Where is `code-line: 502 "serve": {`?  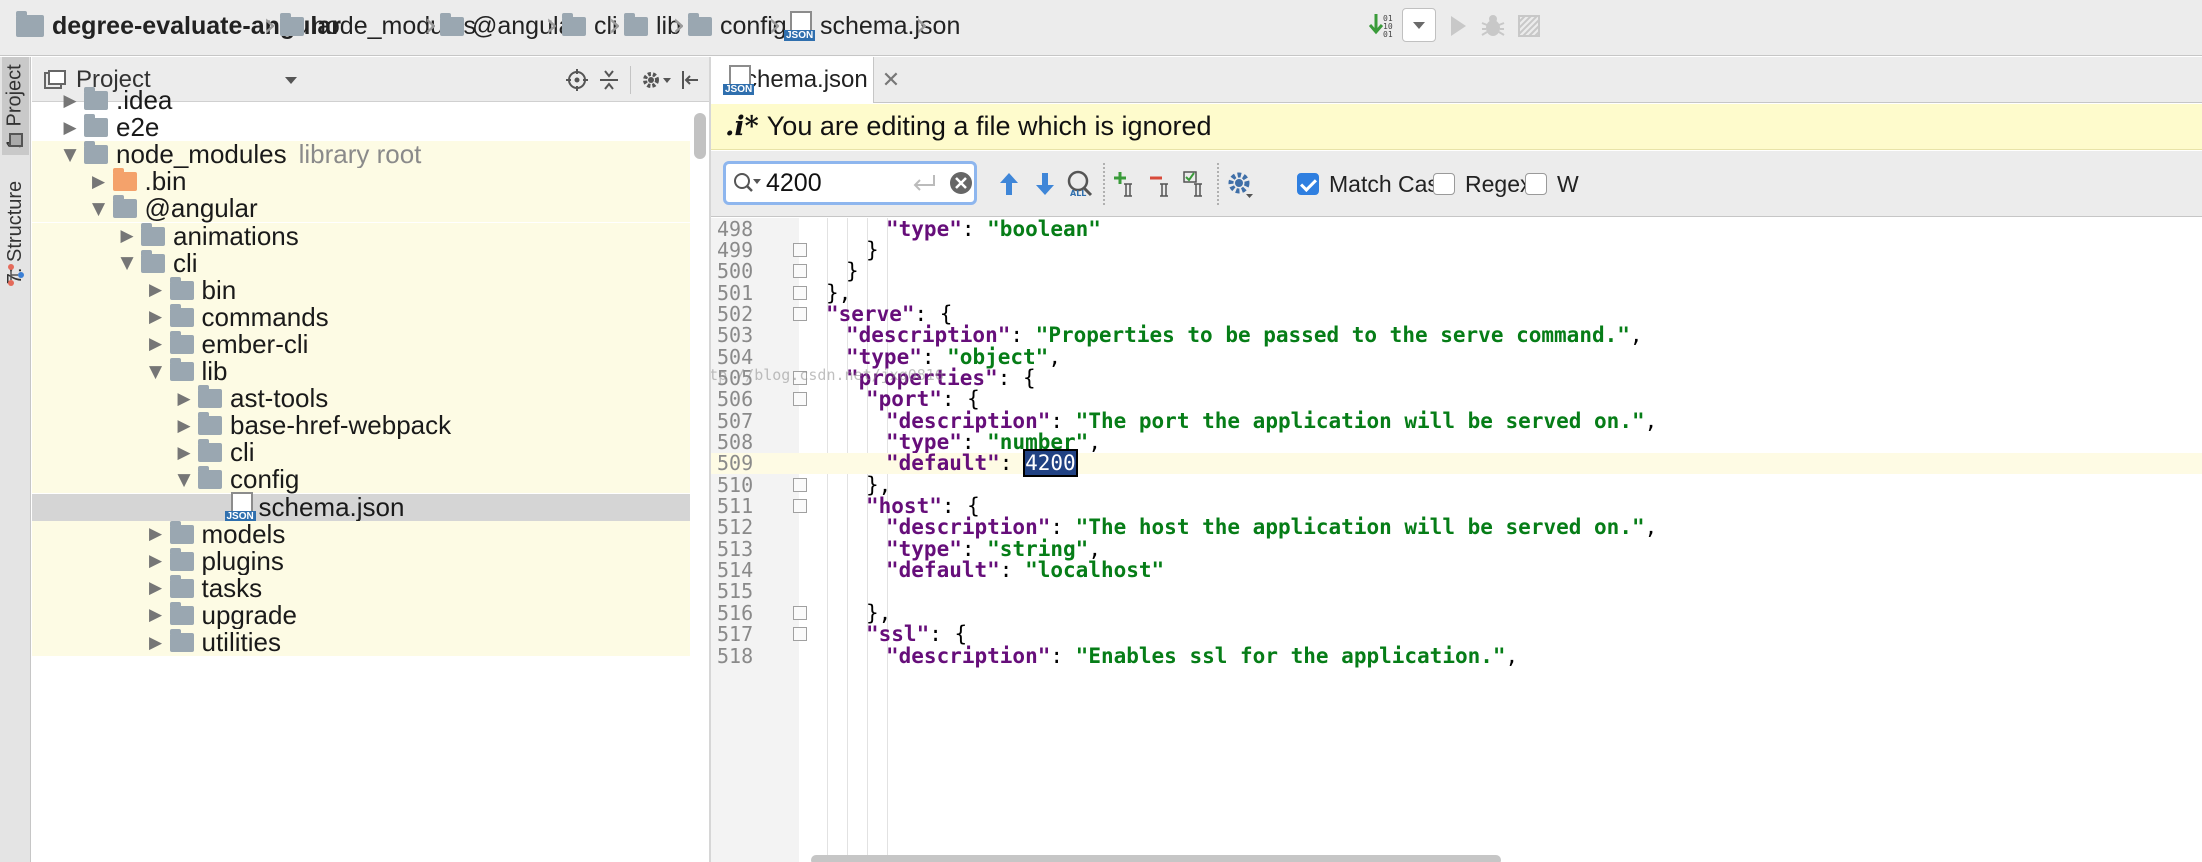
code-line: 502 "serve": { is located at coordinates (1456, 314).